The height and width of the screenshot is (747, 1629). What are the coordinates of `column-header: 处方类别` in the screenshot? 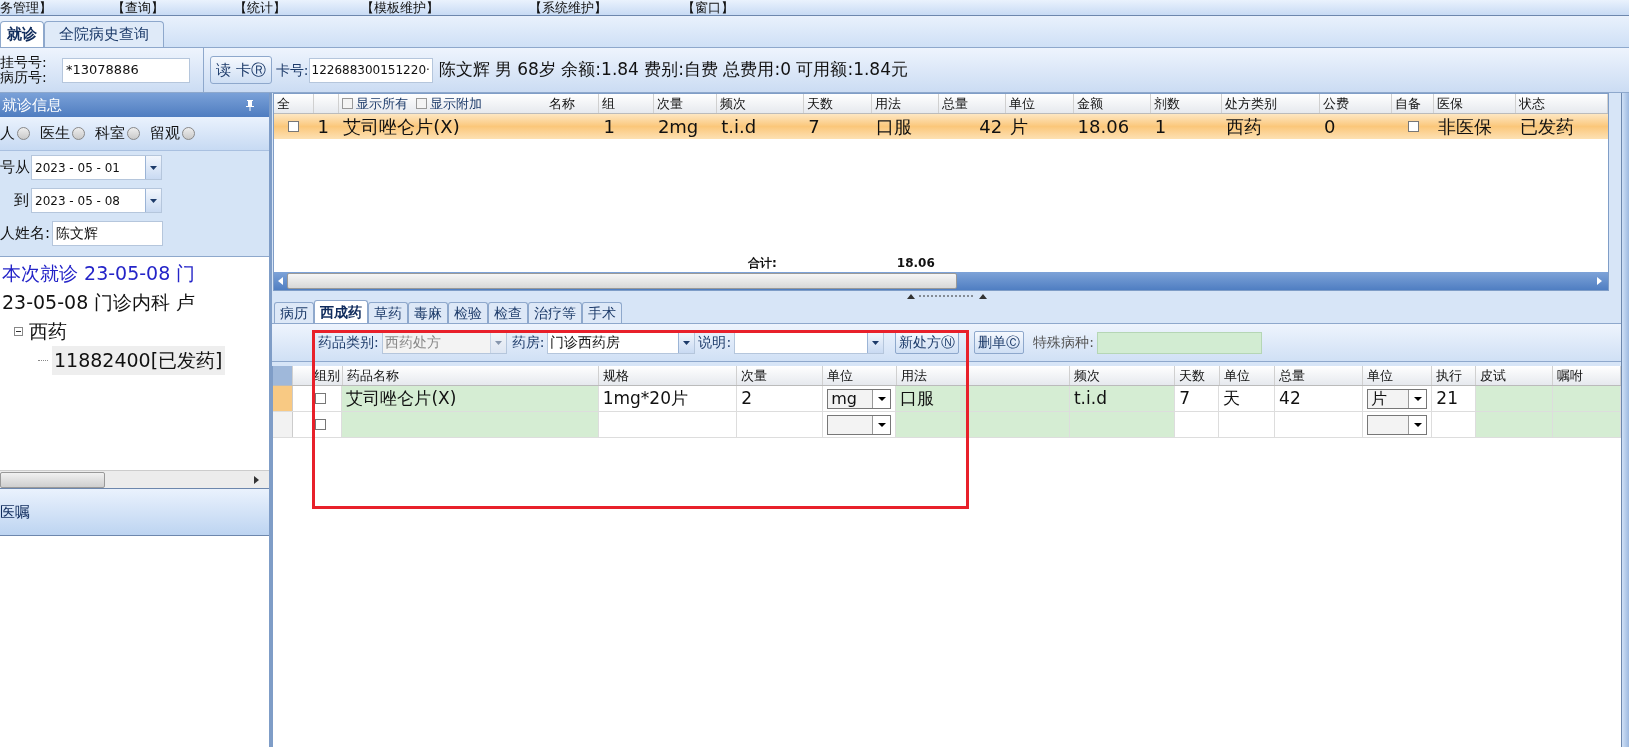 It's located at (1251, 103).